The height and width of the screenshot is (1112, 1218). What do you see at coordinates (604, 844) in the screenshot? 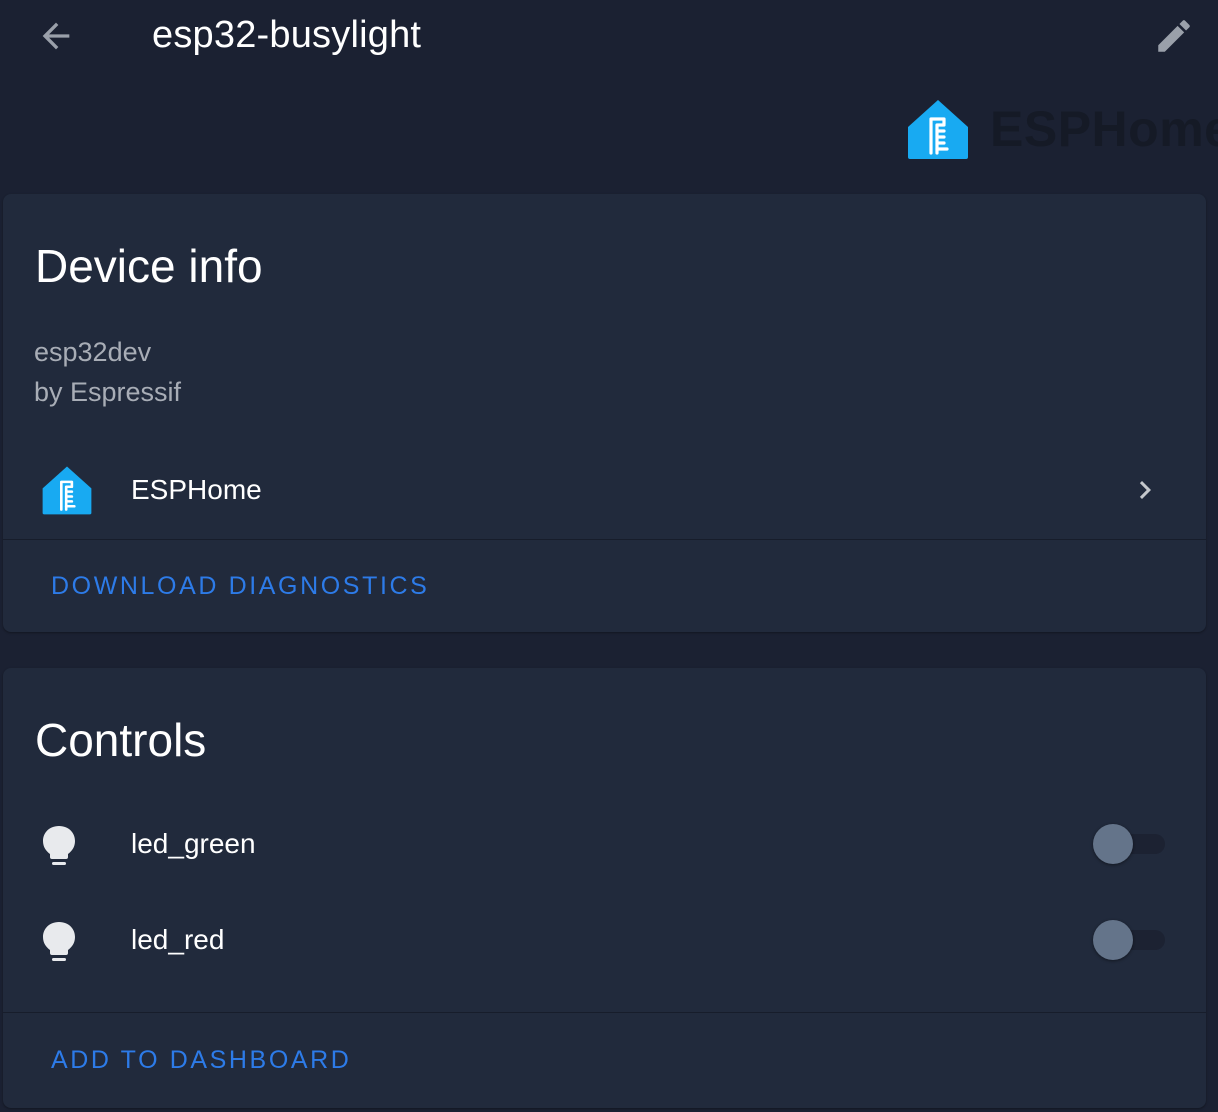
I see `entity-row-led-green: led_green` at bounding box center [604, 844].